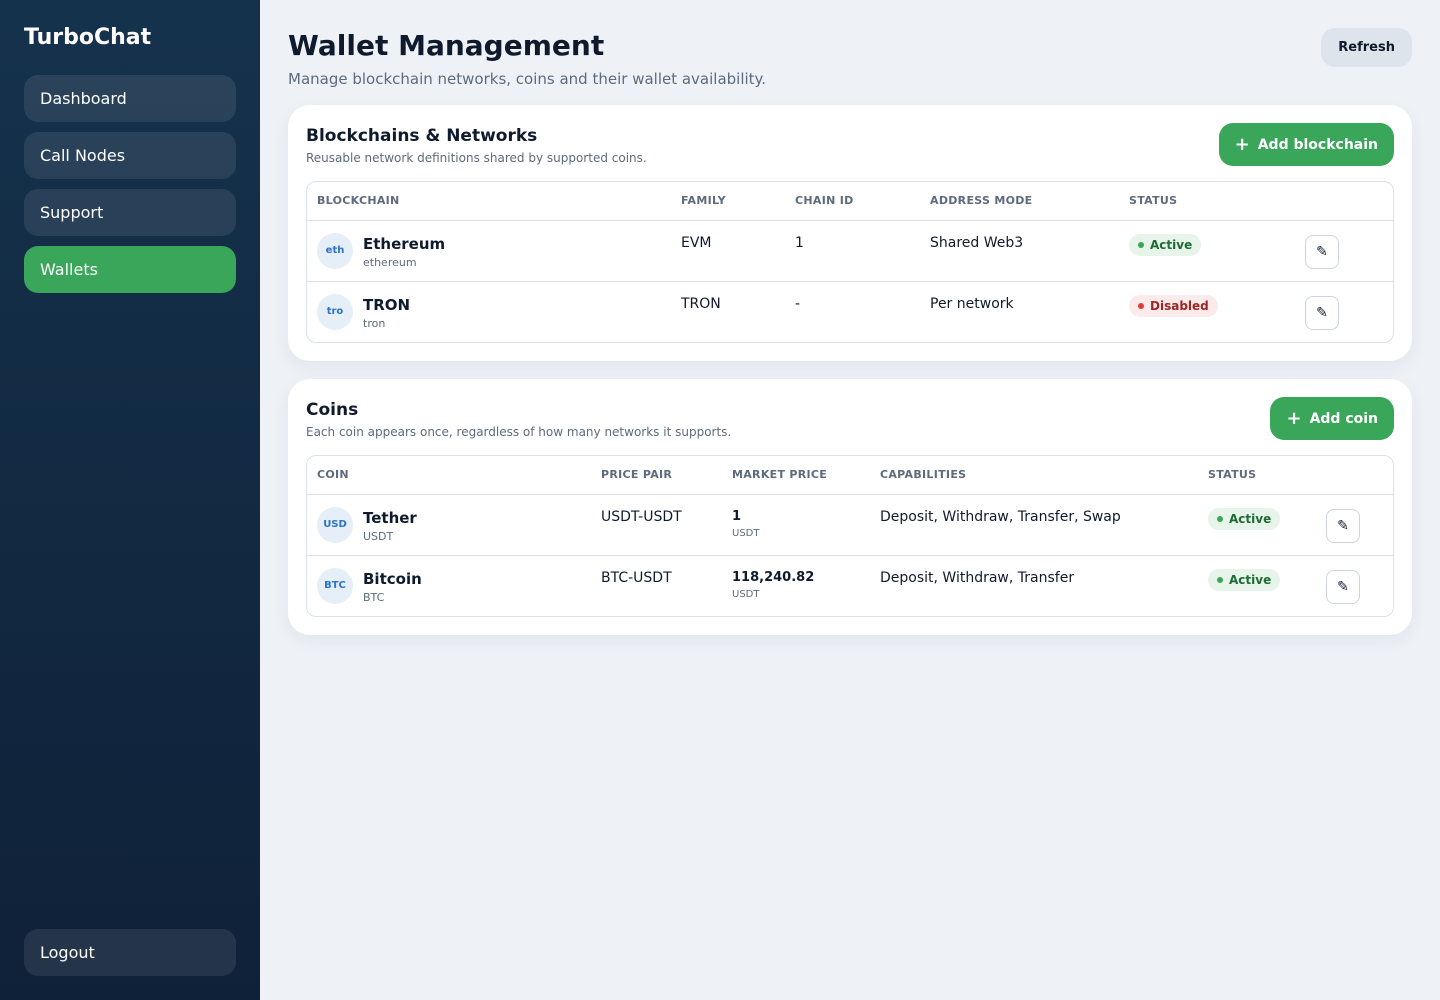 Image resolution: width=1440 pixels, height=1000 pixels. Describe the element at coordinates (332, 410) in the screenshot. I see `coins-title: Coins` at that location.